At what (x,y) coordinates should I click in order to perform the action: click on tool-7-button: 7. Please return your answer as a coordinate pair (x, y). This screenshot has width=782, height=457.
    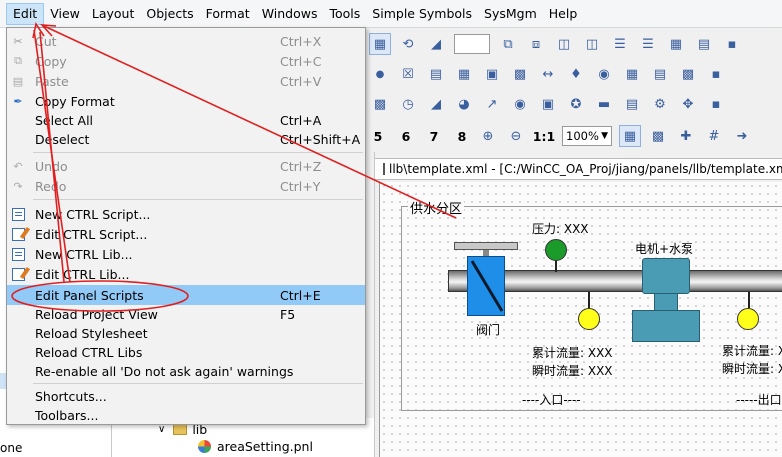
    Looking at the image, I should click on (434, 136).